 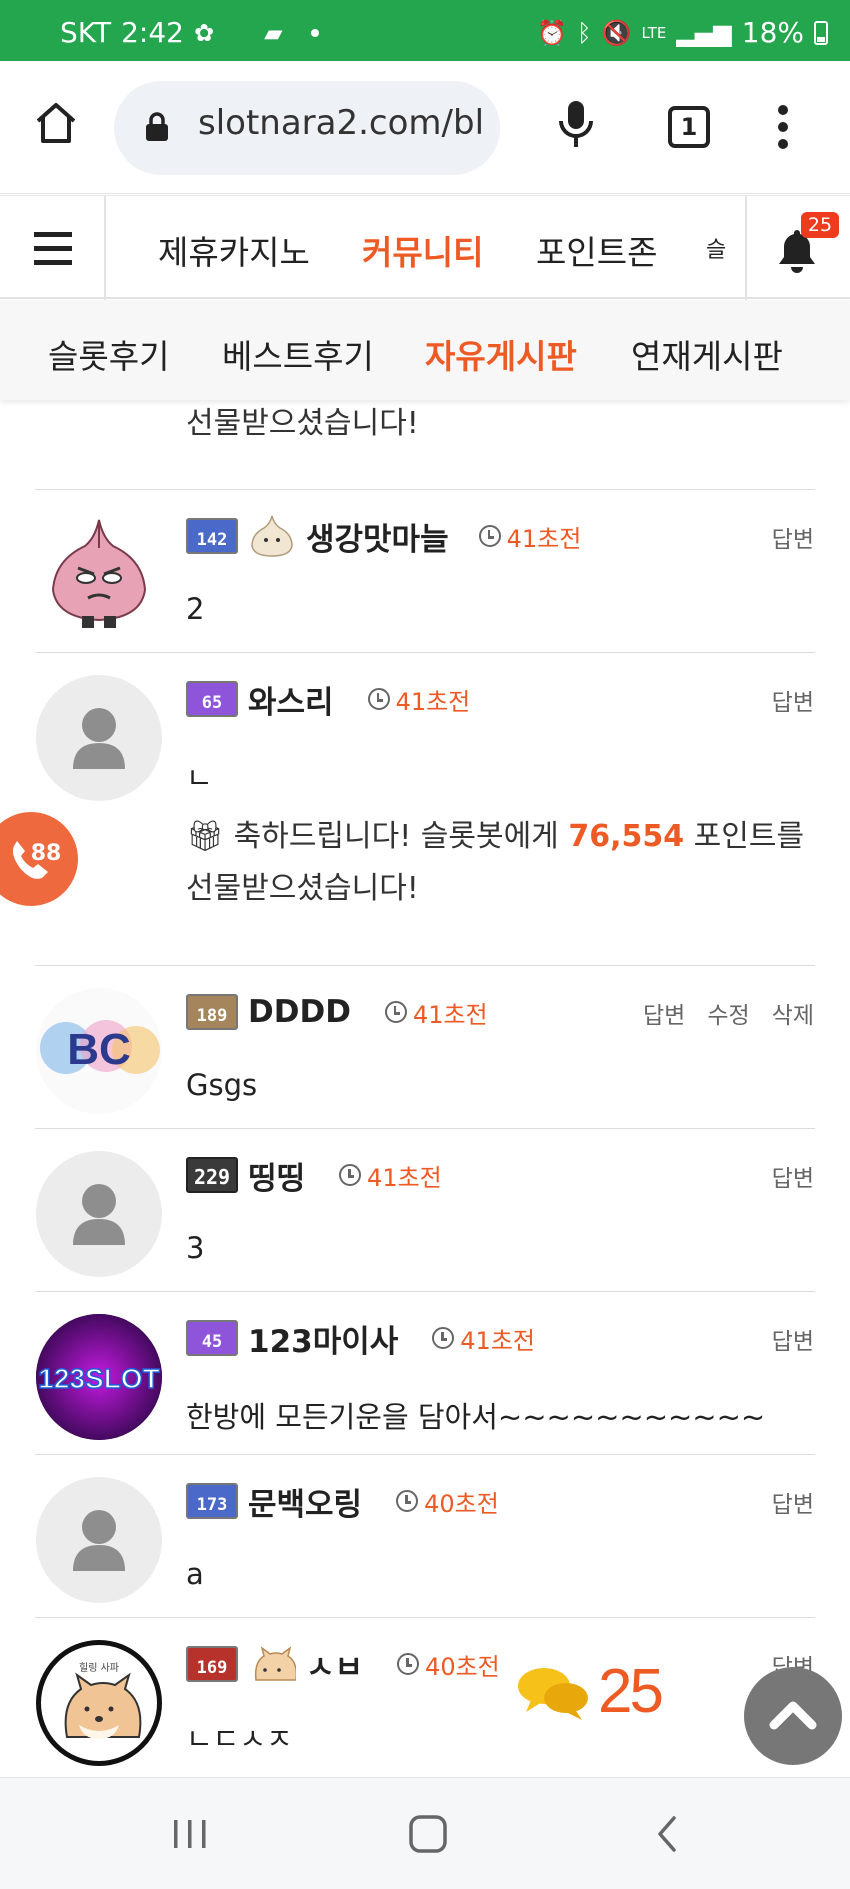 I want to click on nav-item-point-zone: 포인트존, so click(x=596, y=250).